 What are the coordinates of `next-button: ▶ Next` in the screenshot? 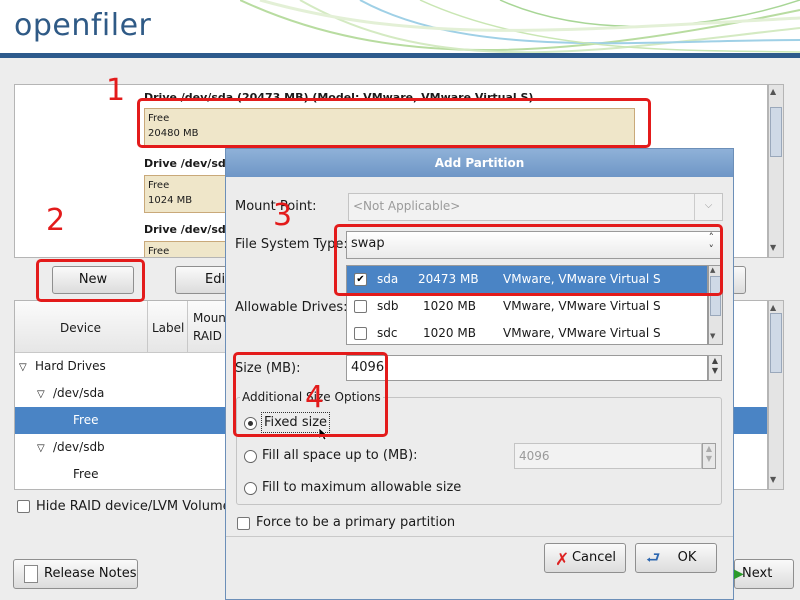 It's located at (763, 574).